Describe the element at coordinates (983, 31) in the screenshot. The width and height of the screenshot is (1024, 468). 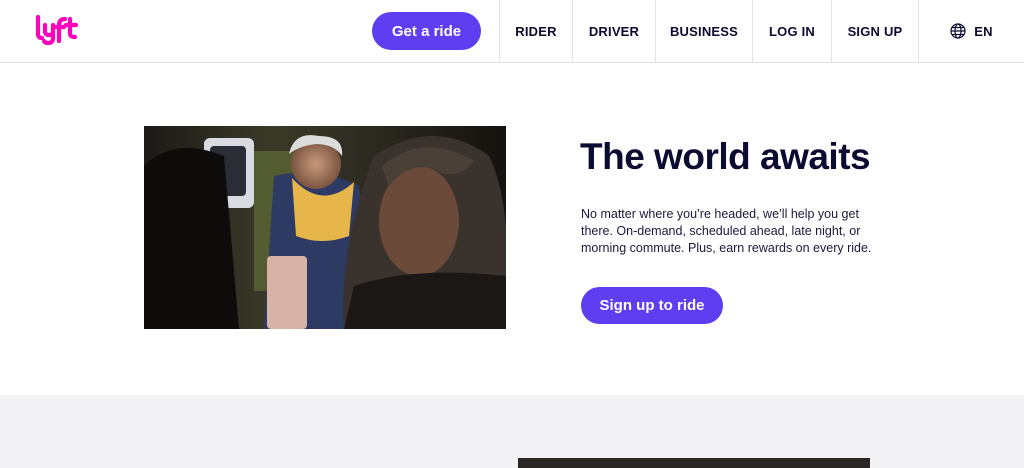
I see `language-label: EN` at that location.